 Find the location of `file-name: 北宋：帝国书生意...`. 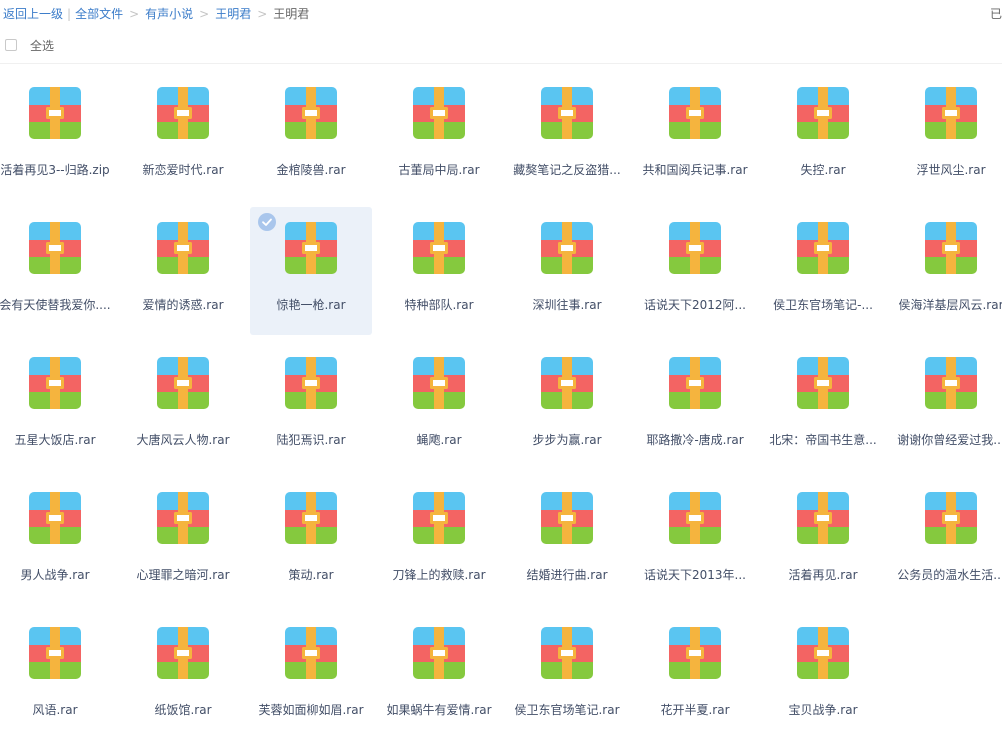

file-name: 北宋：帝国书生意... is located at coordinates (823, 440).